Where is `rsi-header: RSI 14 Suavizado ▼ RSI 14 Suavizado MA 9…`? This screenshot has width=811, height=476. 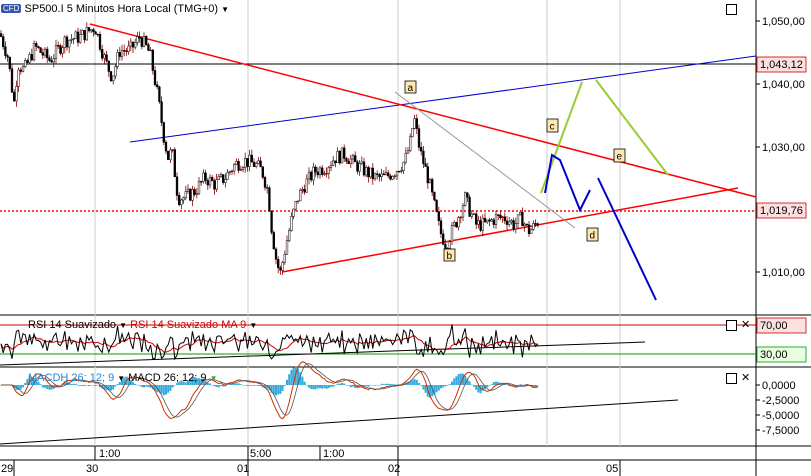
rsi-header: RSI 14 Suavizado ▼ RSI 14 Suavizado MA 9… is located at coordinates (142, 325).